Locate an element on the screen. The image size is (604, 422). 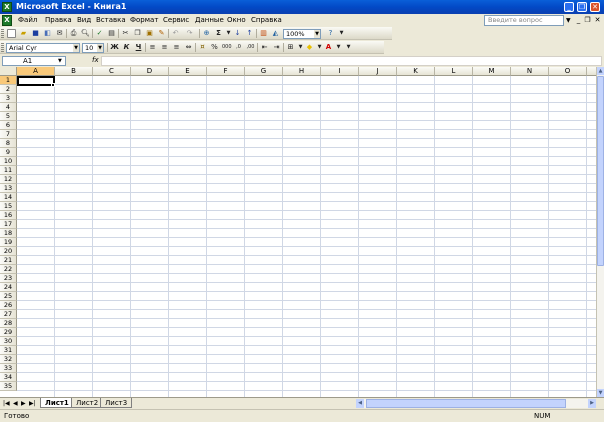
insert-function-icon: fx is located at coordinates (95, 60).